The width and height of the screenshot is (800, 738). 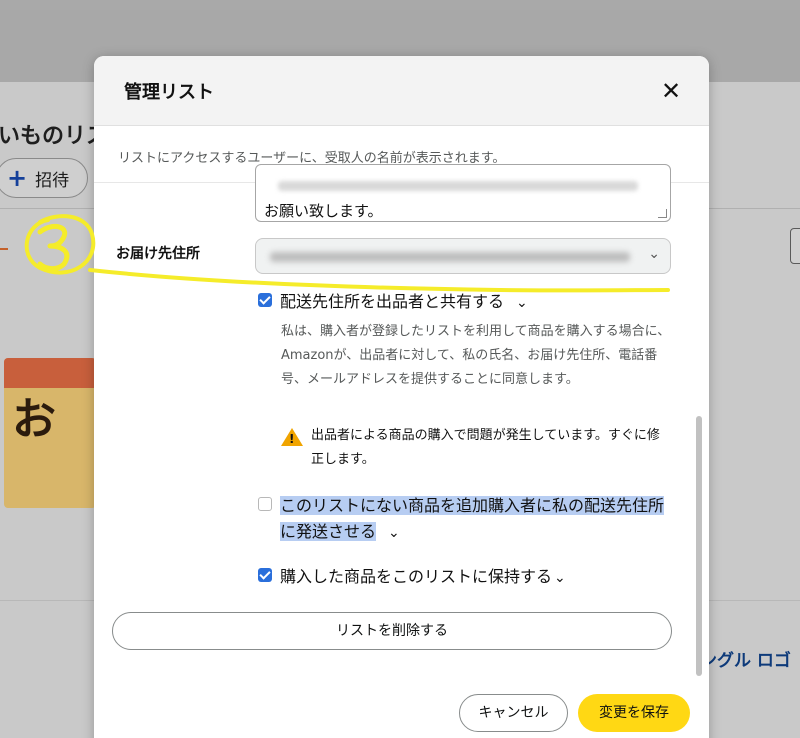 What do you see at coordinates (463, 193) in the screenshot?
I see `message-textarea: お願い致します。` at bounding box center [463, 193].